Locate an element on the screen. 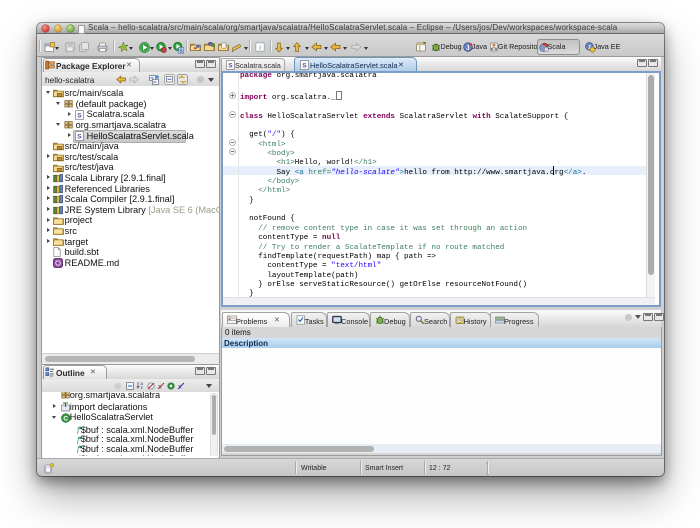  svg-text: i is located at coordinates (260, 47).